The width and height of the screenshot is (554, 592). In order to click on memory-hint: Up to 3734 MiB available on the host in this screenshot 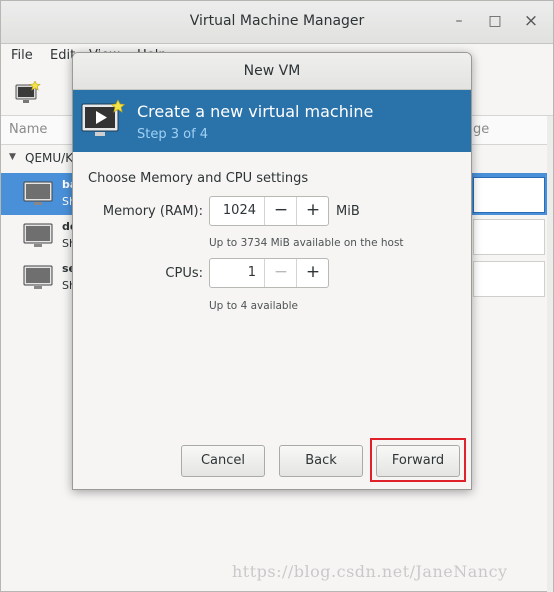, I will do `click(306, 243)`.